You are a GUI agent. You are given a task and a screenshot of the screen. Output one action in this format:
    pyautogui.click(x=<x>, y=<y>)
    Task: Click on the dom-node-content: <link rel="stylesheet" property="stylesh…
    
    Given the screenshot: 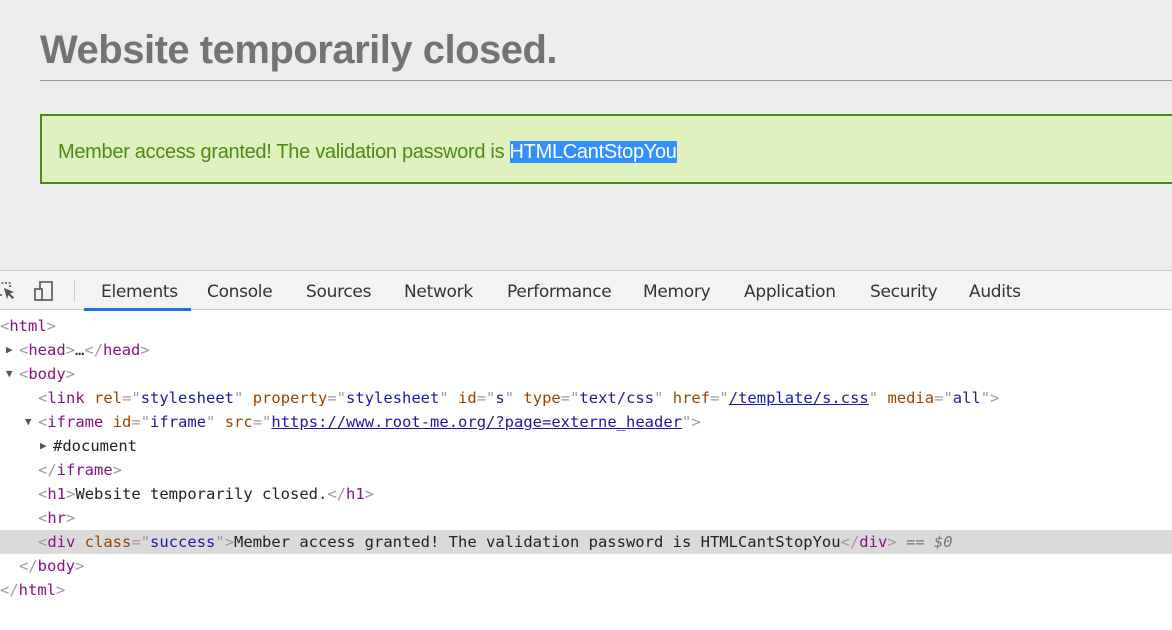 What is the action you would take?
    pyautogui.click(x=499, y=398)
    